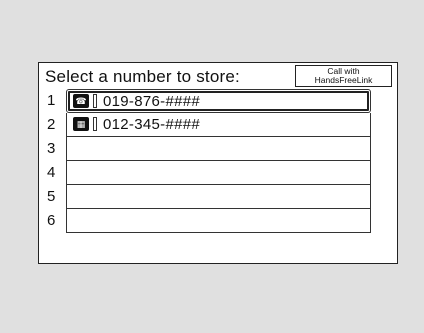  What do you see at coordinates (51, 196) in the screenshot?
I see `row-index: 5` at bounding box center [51, 196].